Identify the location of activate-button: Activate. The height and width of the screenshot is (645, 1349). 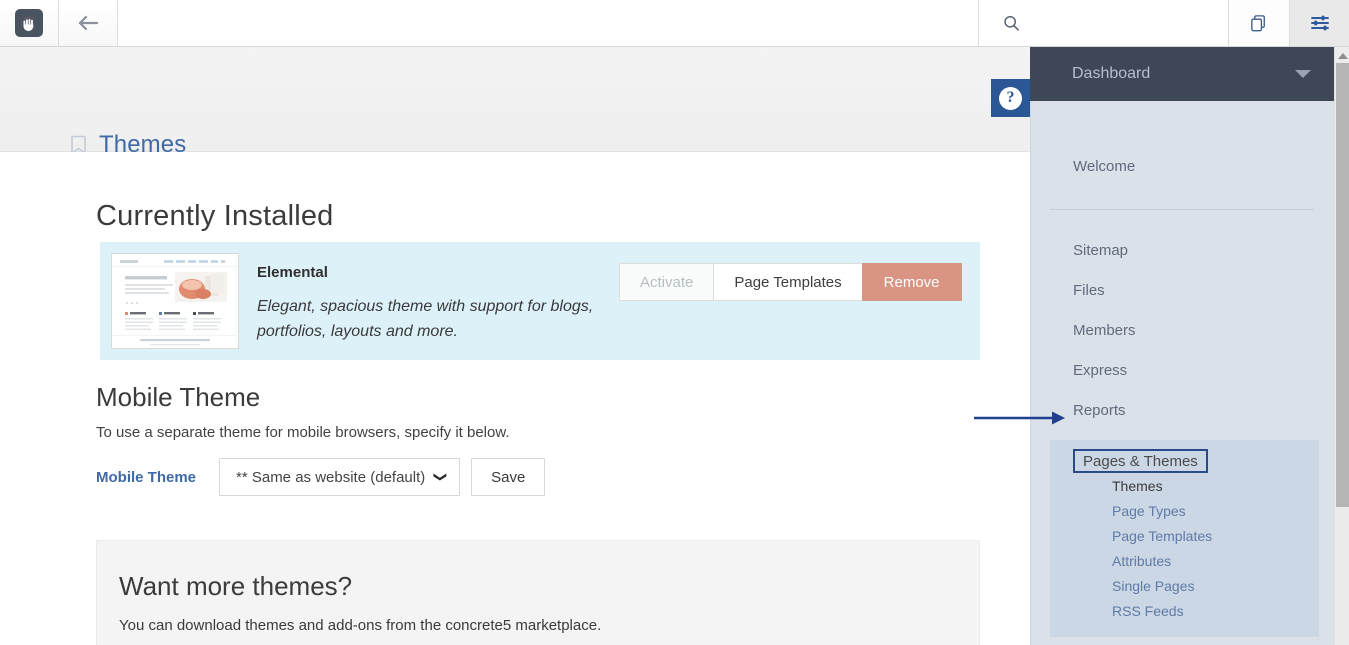
(666, 282).